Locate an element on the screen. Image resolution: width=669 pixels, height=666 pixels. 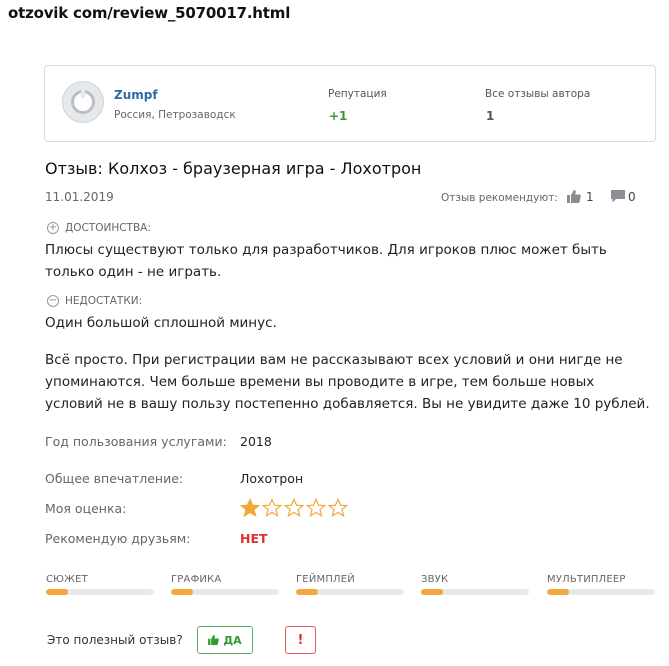
comments-count: 0 is located at coordinates (632, 197).